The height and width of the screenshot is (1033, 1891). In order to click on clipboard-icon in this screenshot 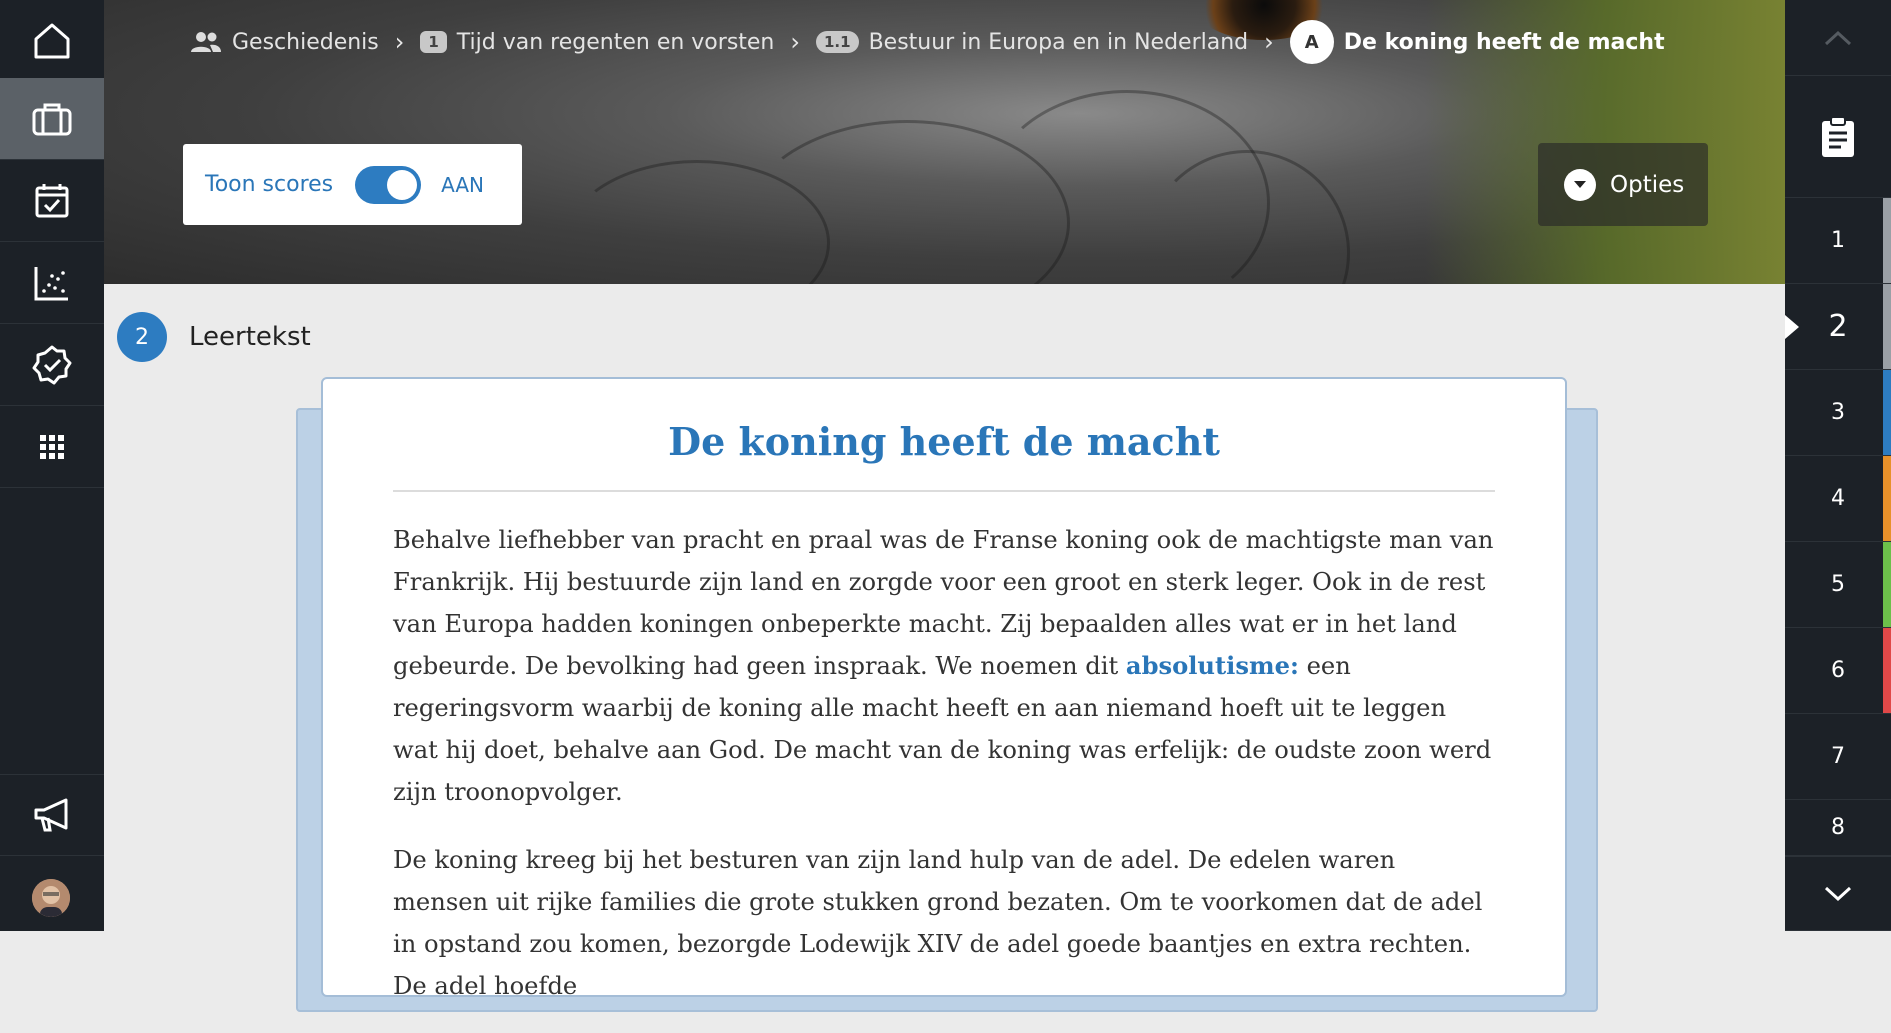, I will do `click(1838, 136)`.